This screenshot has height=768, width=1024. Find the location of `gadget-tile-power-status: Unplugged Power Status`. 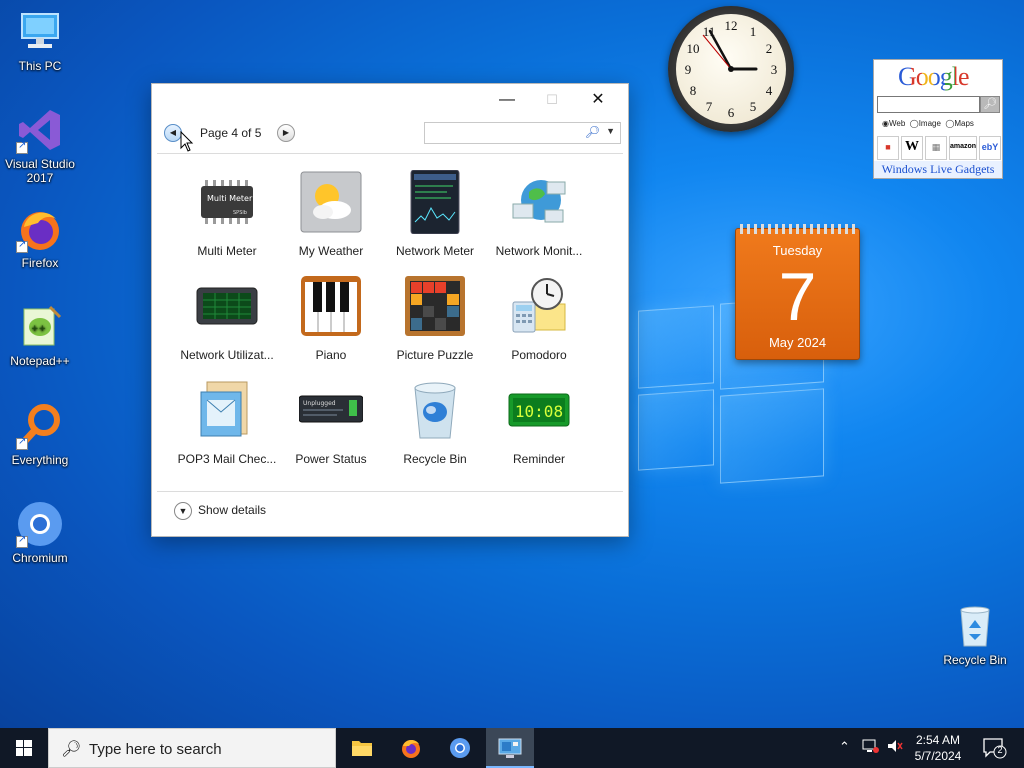

gadget-tile-power-status: Unplugged Power Status is located at coordinates (331, 430).